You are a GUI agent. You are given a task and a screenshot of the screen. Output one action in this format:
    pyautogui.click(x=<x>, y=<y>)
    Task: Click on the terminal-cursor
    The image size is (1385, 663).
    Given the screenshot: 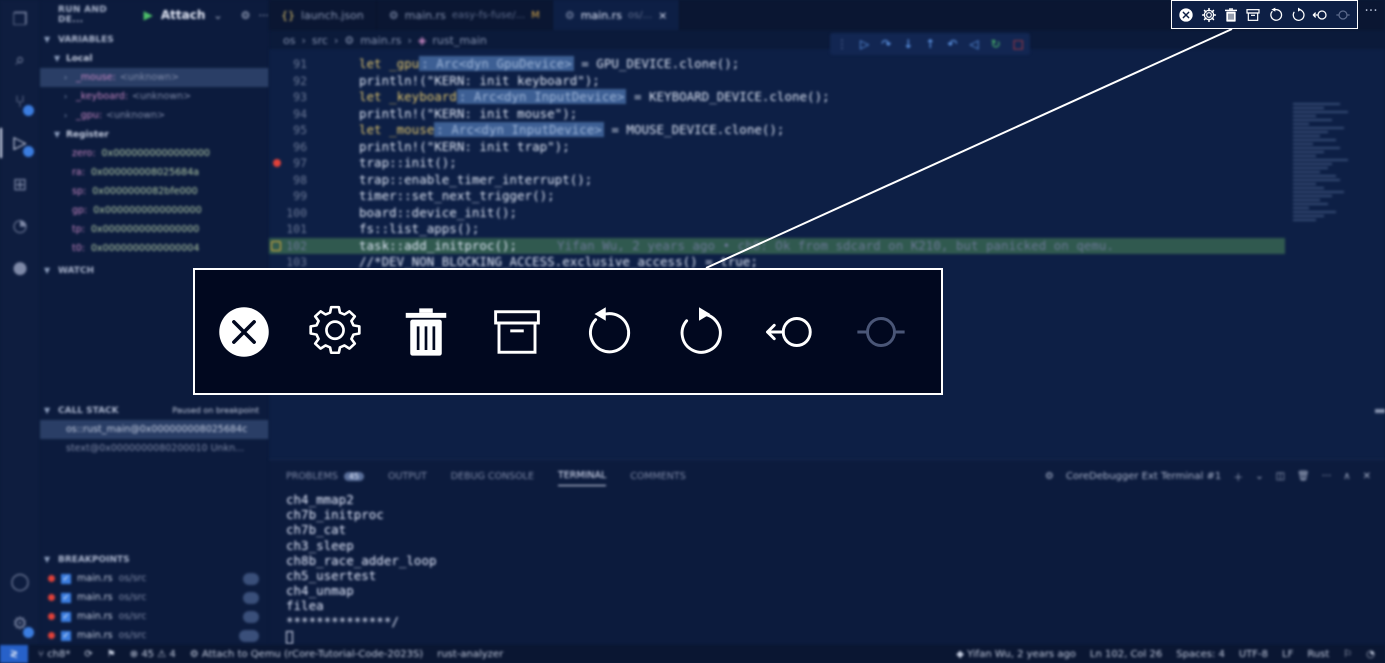 What is the action you would take?
    pyautogui.click(x=289, y=637)
    